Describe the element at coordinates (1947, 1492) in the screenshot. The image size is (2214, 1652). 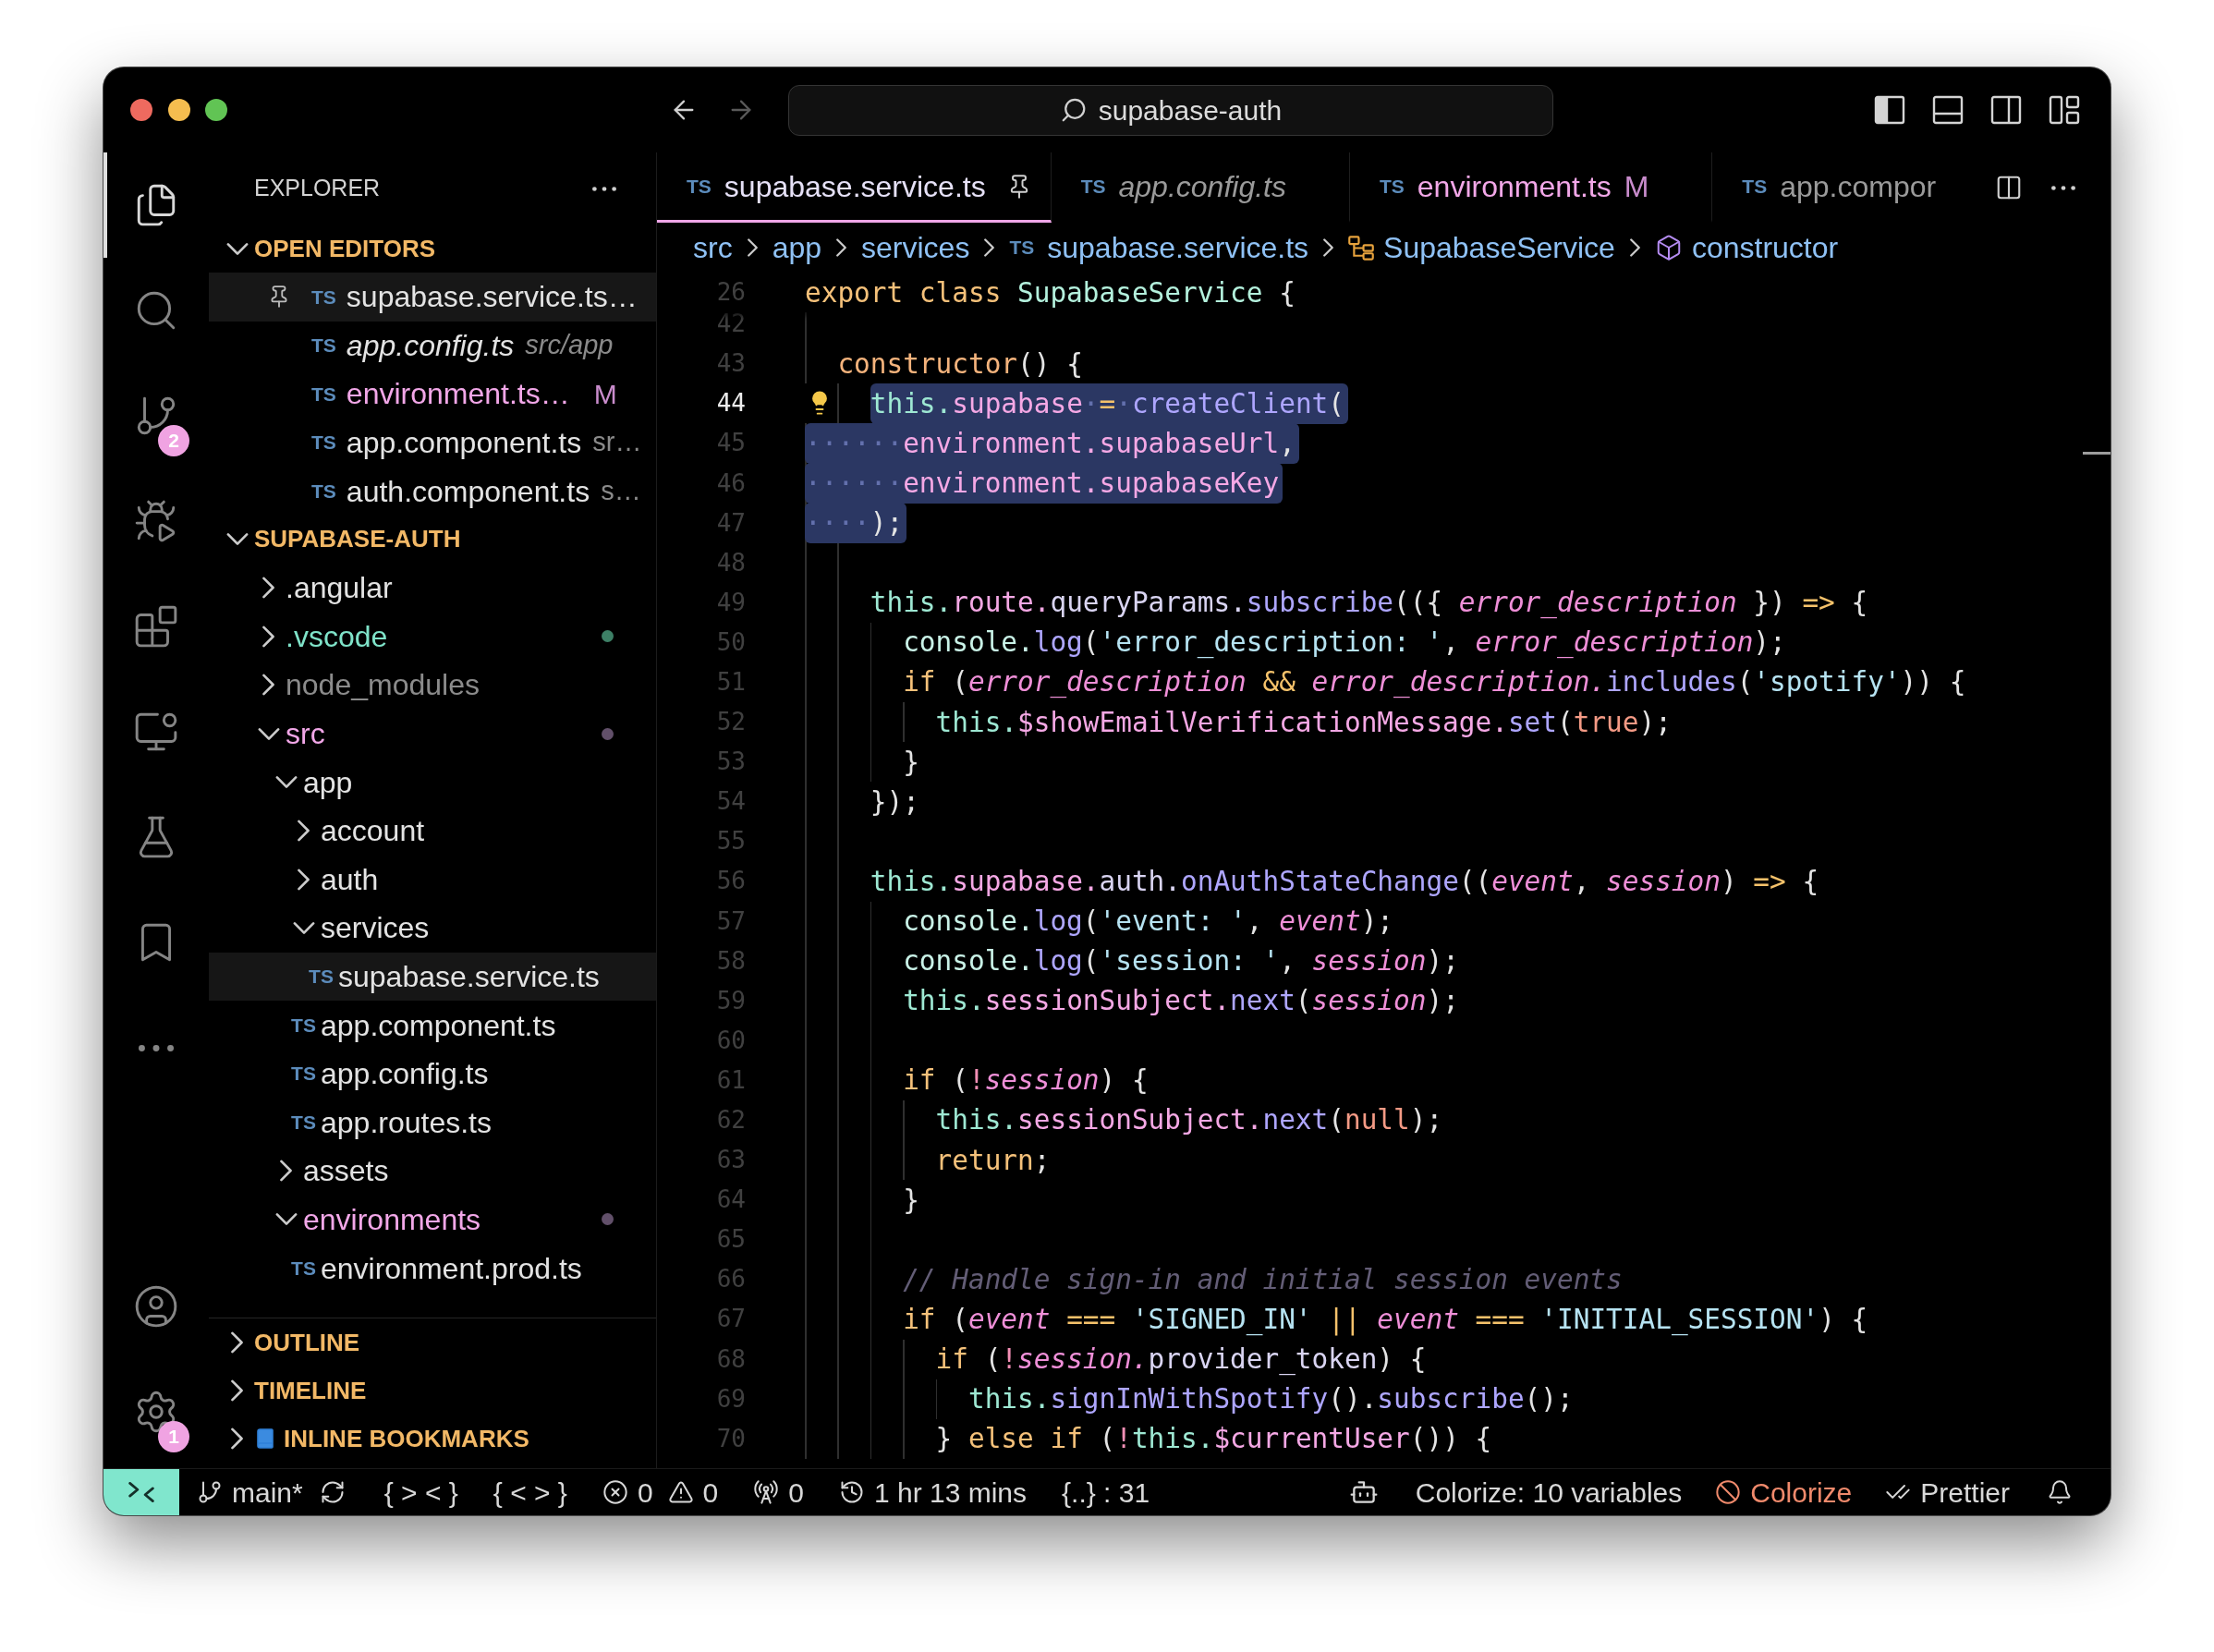
I see `prettier-button: Prettier` at that location.